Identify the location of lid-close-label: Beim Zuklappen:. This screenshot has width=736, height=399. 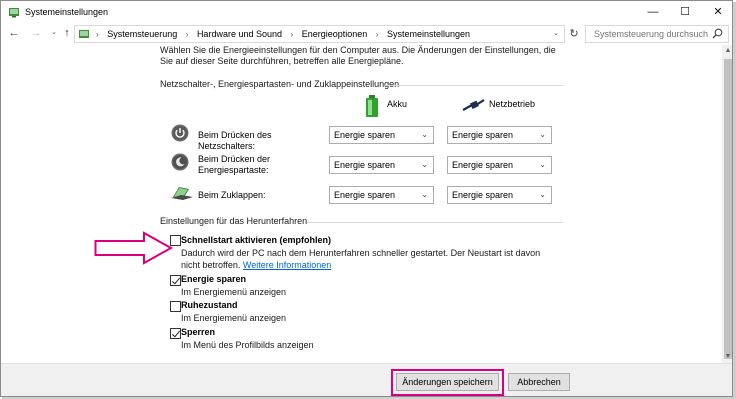
(232, 195).